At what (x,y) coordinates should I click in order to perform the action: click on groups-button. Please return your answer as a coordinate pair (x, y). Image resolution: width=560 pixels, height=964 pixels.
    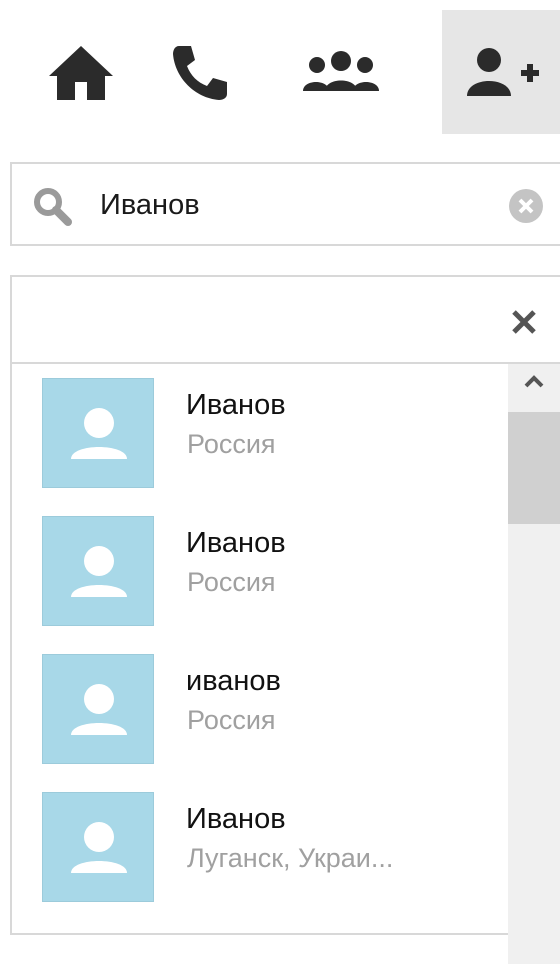
    Looking at the image, I should click on (341, 72).